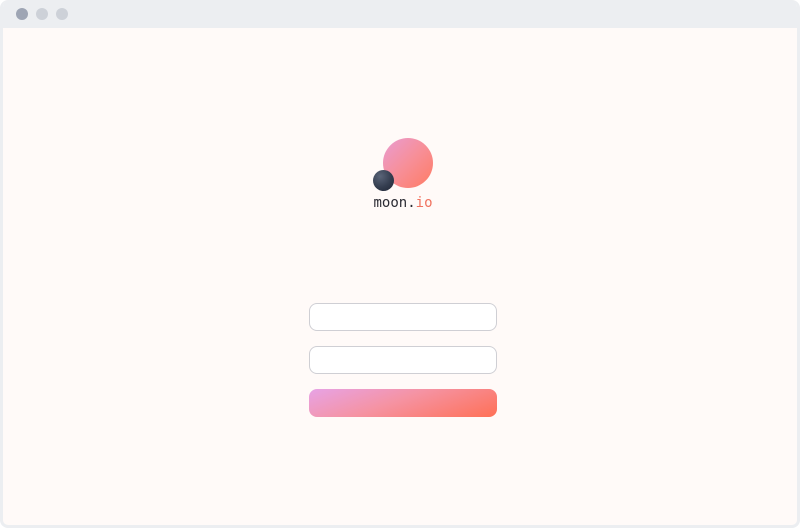  I want to click on brand-logo, so click(403, 164).